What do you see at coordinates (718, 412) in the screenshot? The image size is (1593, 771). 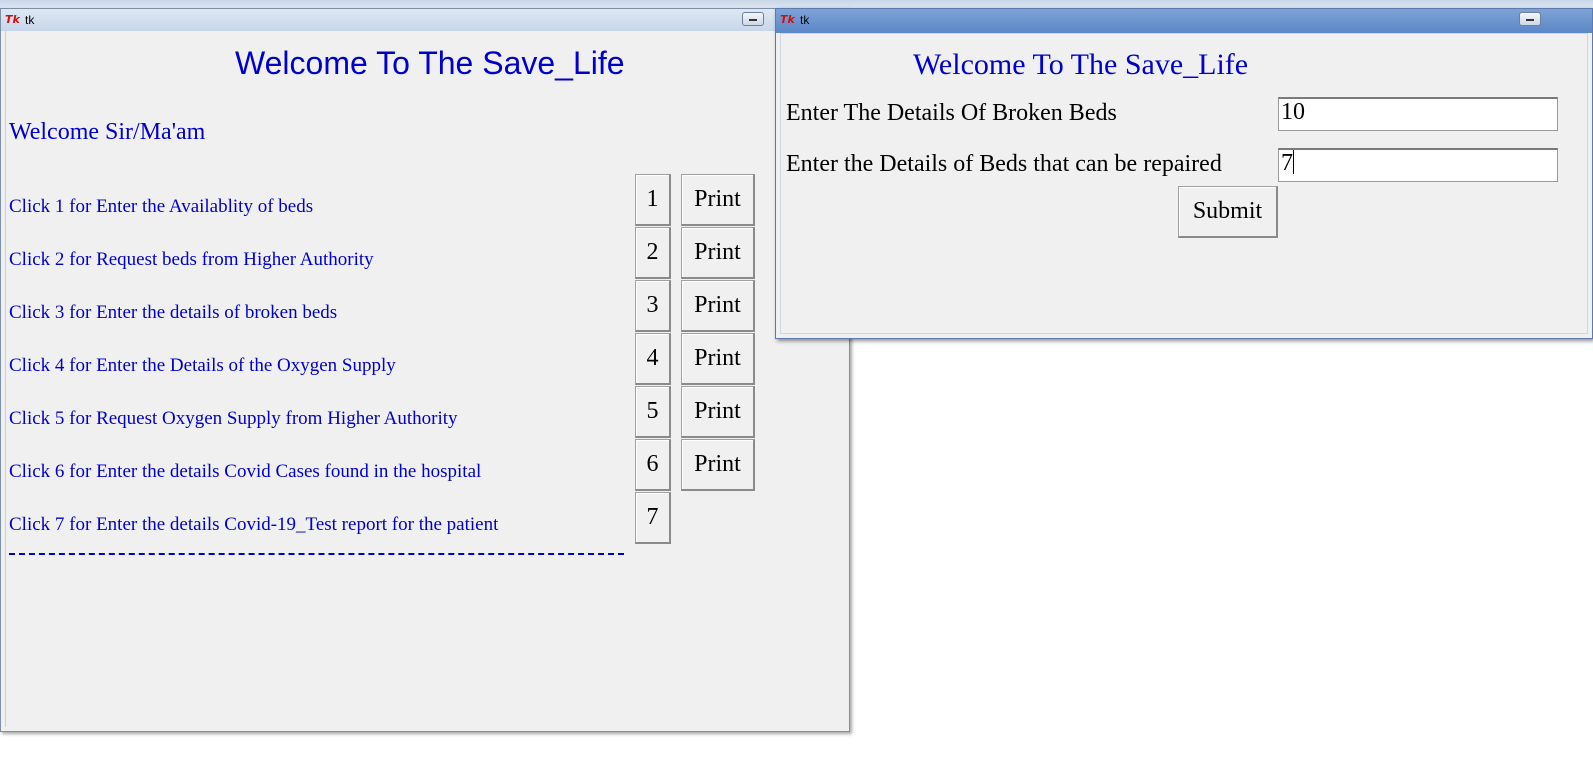 I see `print-5-button: Print` at bounding box center [718, 412].